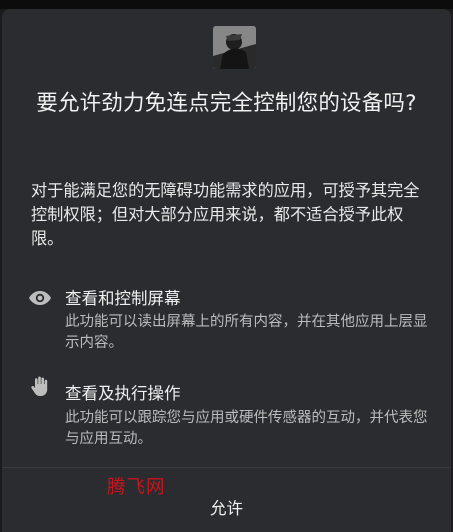 The height and width of the screenshot is (532, 453). I want to click on permission-description: 此功能可以跟踪您与应用或硬件传感器的互动，并代表您与应用互动。, so click(246, 428).